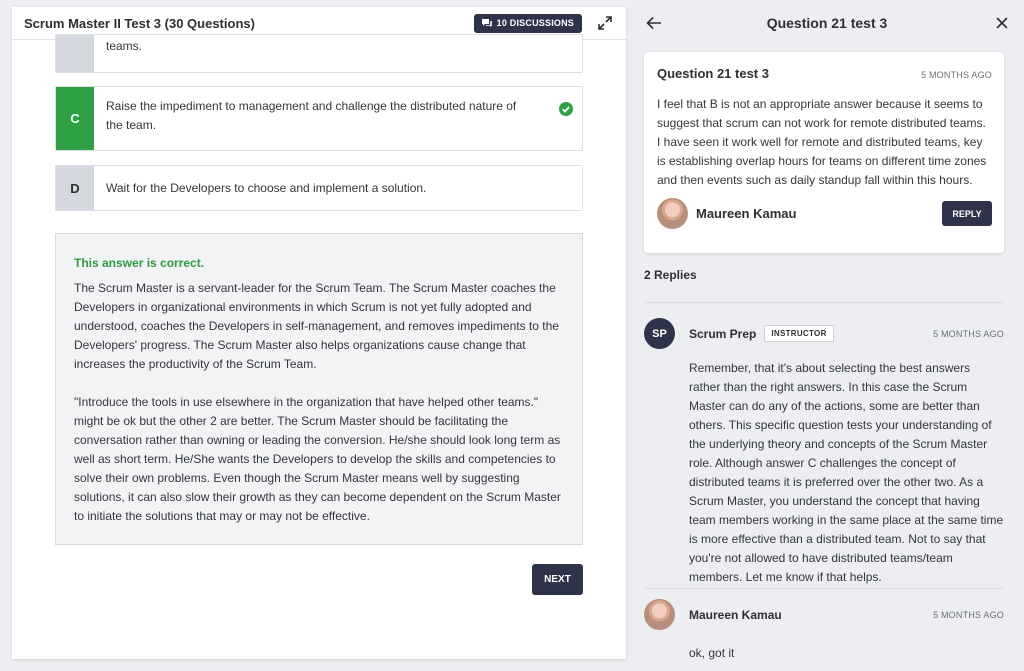 The height and width of the screenshot is (671, 1024). What do you see at coordinates (319, 53) in the screenshot?
I see `answer-option-b: teams.` at bounding box center [319, 53].